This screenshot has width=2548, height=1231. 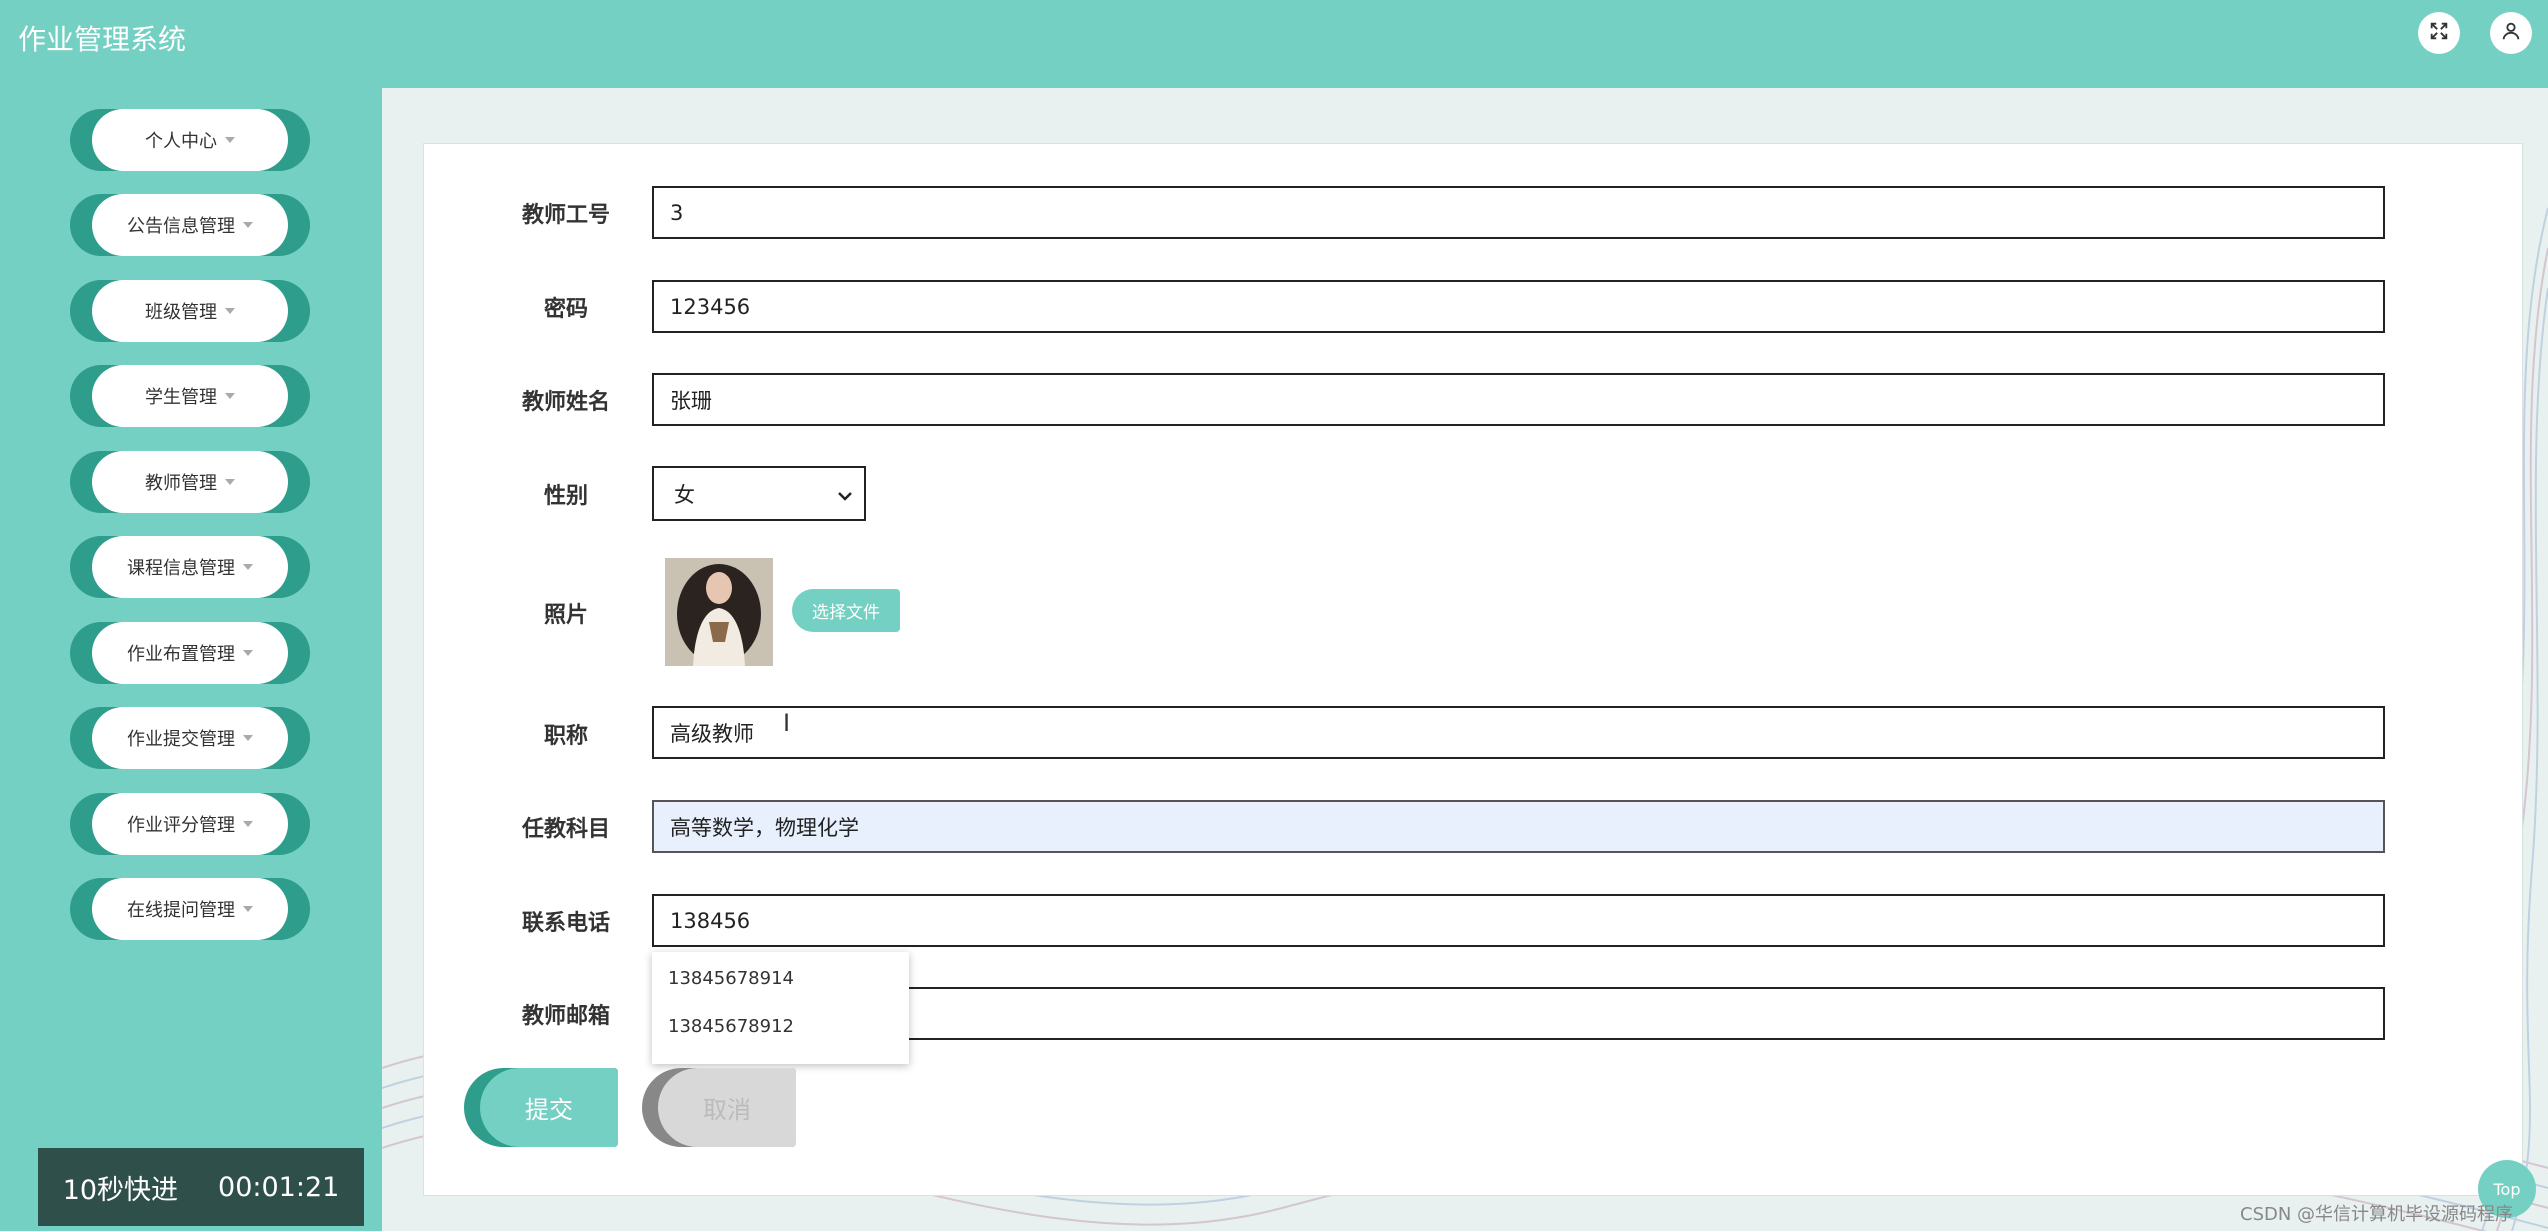 I want to click on sidebar-item-grading-management: 作业评分管理, so click(x=190, y=824).